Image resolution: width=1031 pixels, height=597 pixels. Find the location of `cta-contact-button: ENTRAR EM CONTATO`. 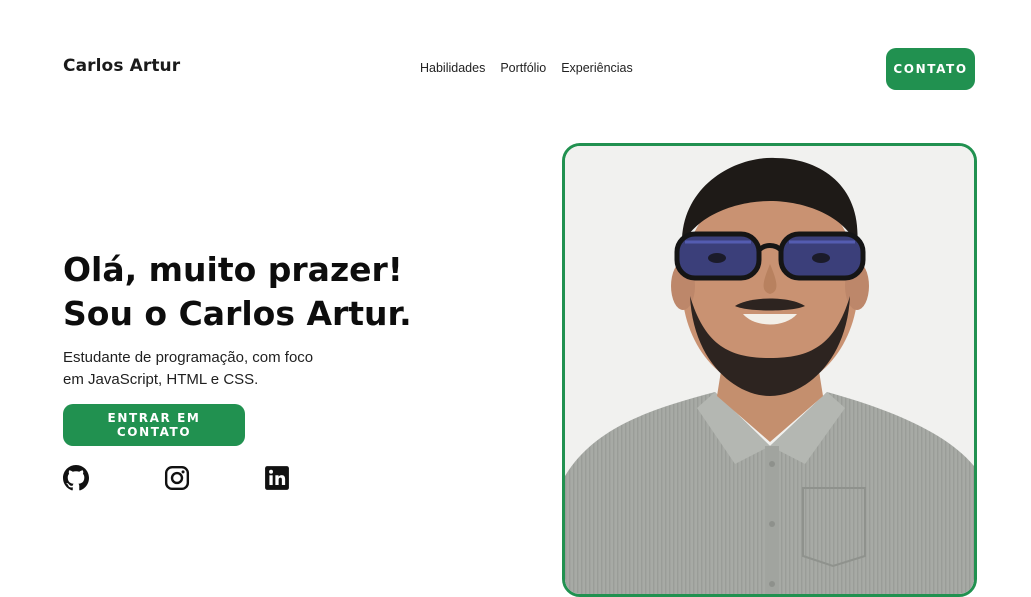

cta-contact-button: ENTRAR EM CONTATO is located at coordinates (154, 425).